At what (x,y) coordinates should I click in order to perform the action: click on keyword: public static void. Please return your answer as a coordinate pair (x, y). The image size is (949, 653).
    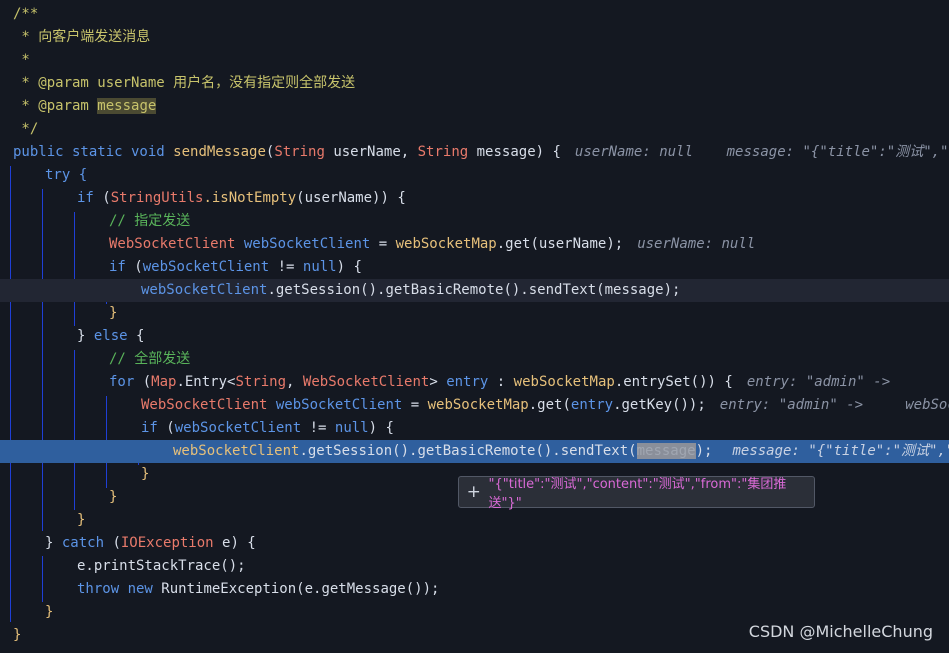
    Looking at the image, I should click on (93, 152).